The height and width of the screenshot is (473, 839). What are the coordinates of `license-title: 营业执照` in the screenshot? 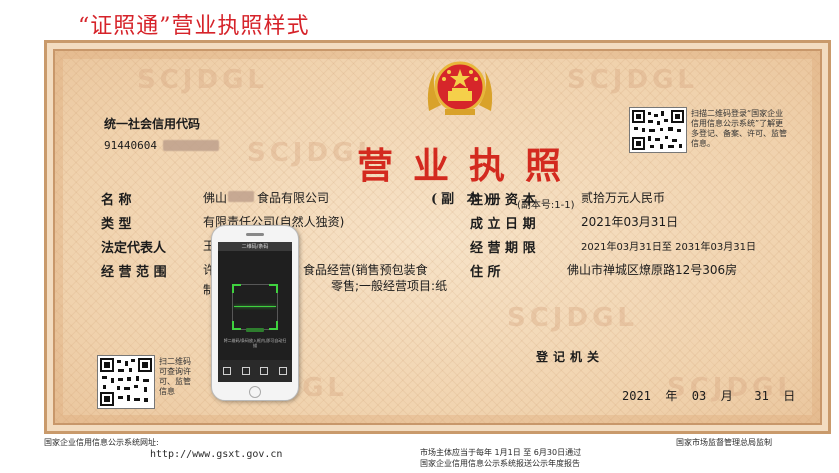 It's located at (469, 166).